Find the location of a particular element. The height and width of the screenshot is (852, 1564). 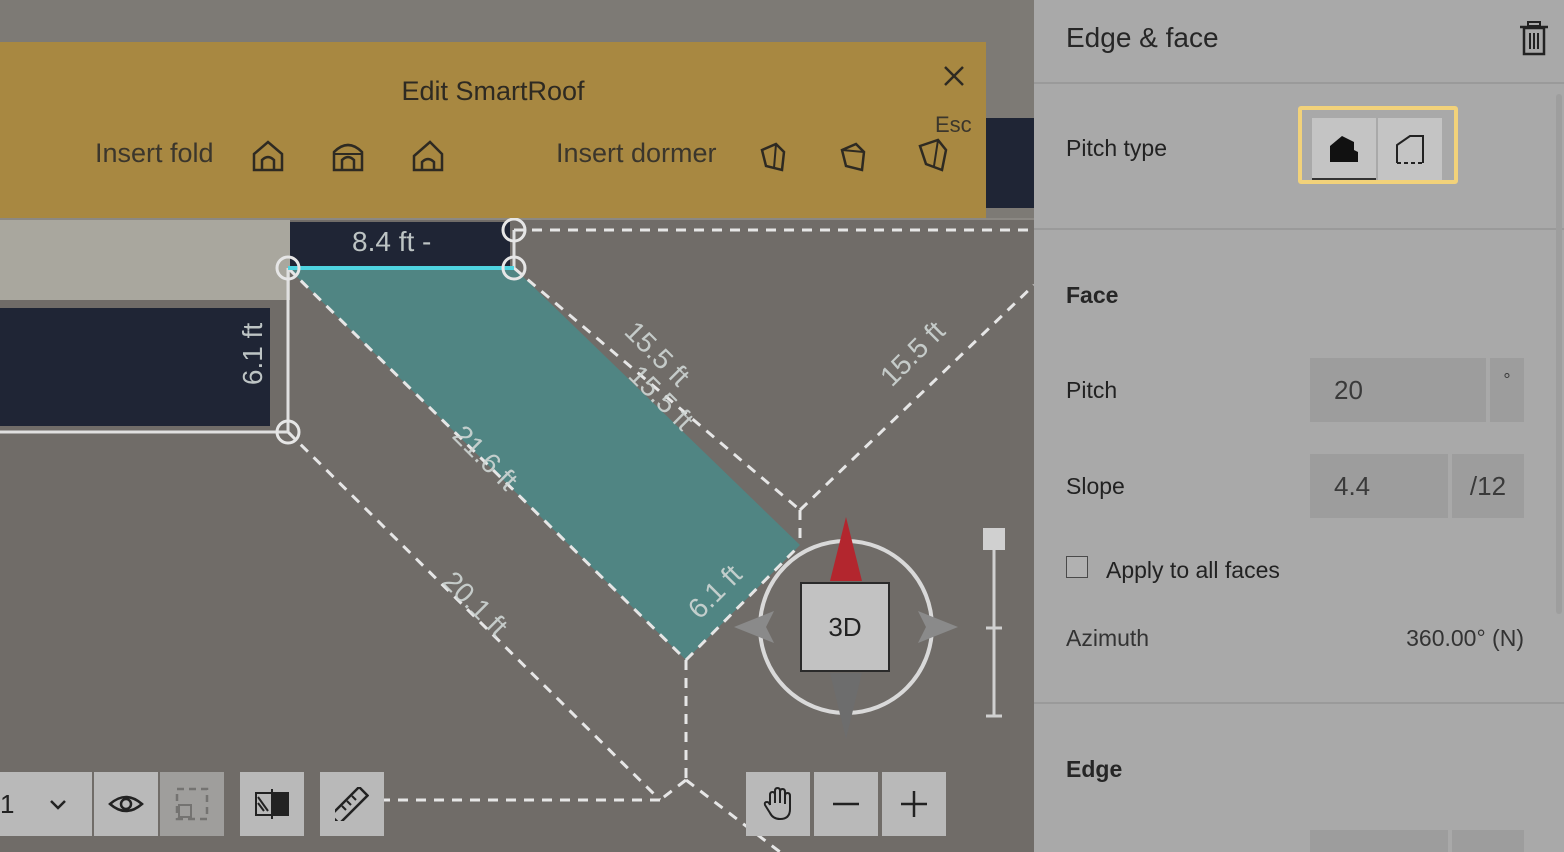

gable-dormer-icon is located at coordinates (773, 157).